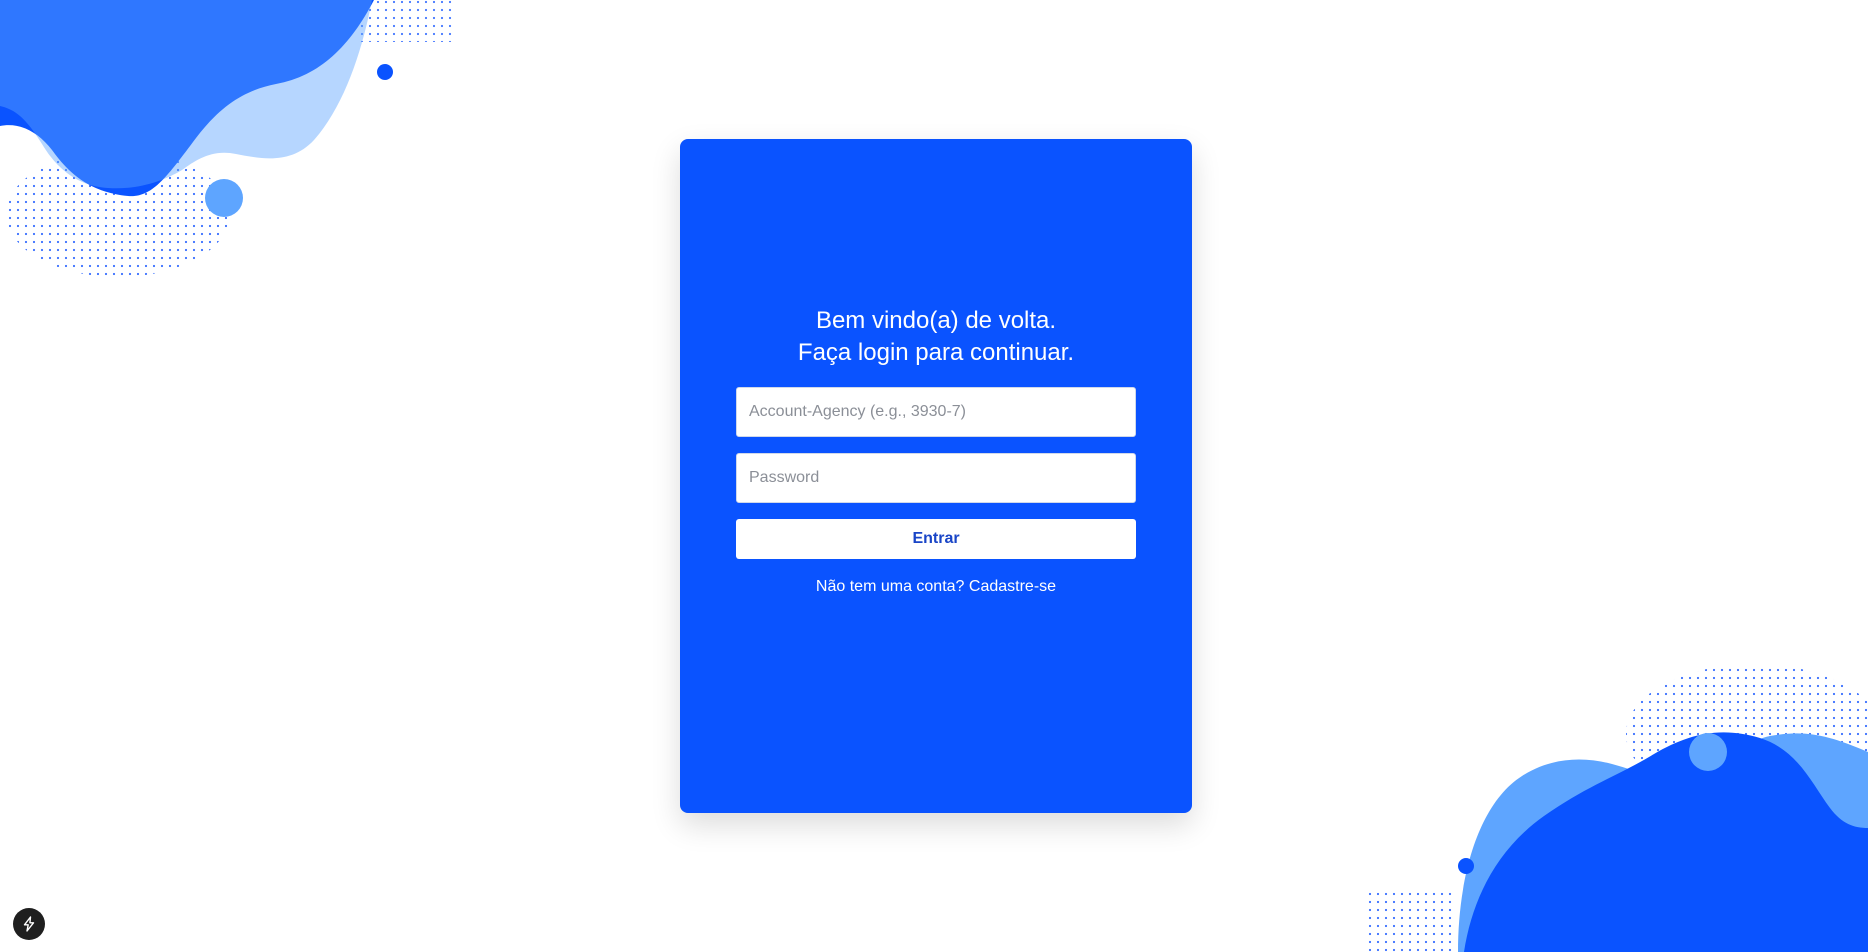 The image size is (1868, 952). What do you see at coordinates (227, 138) in the screenshot?
I see `top-left-blob-decoration` at bounding box center [227, 138].